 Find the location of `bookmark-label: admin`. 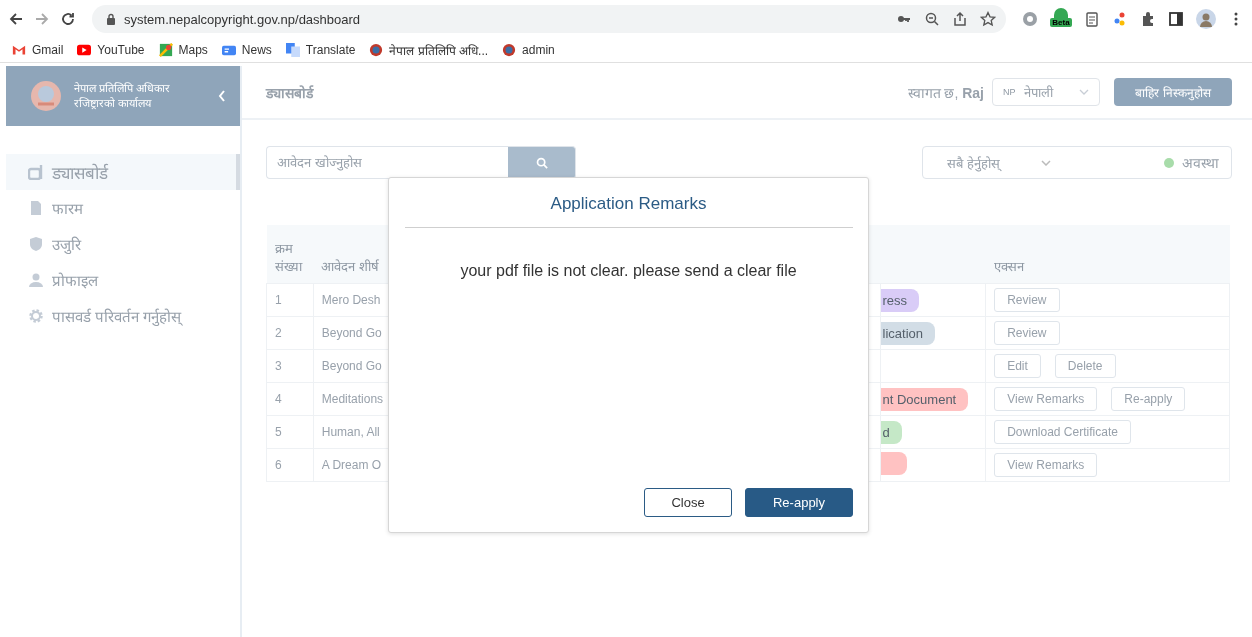

bookmark-label: admin is located at coordinates (538, 50).